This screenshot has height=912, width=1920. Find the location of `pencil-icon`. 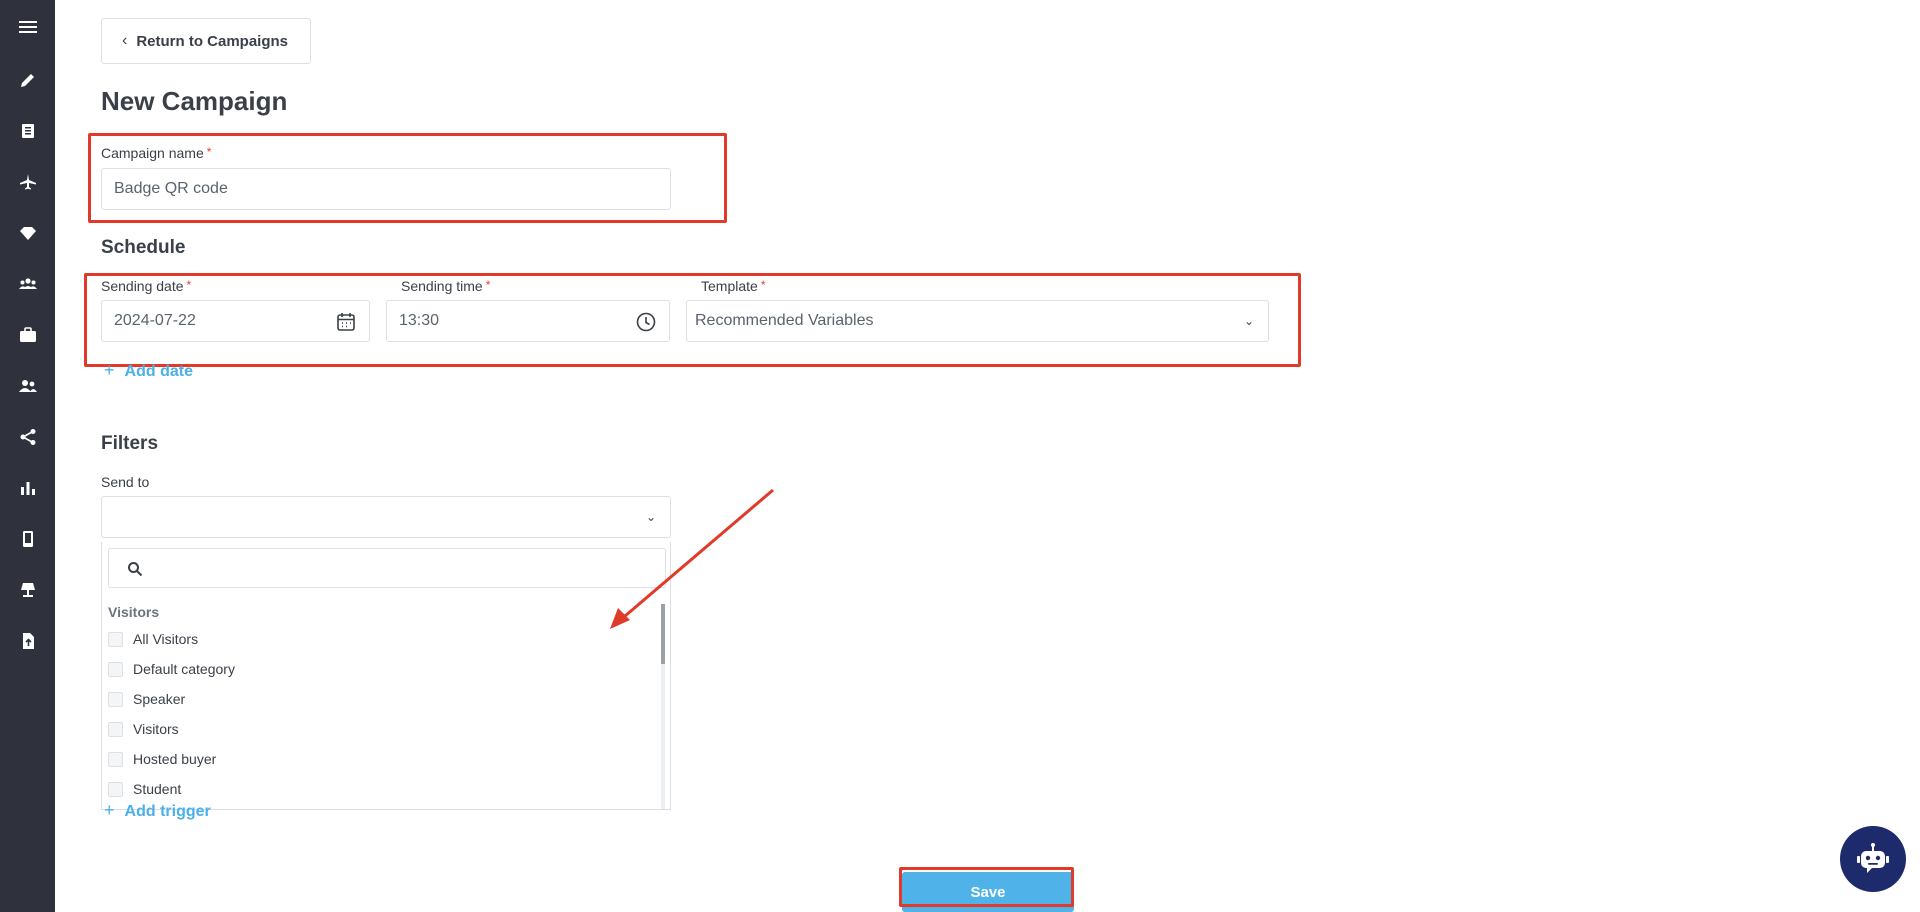

pencil-icon is located at coordinates (28, 80).